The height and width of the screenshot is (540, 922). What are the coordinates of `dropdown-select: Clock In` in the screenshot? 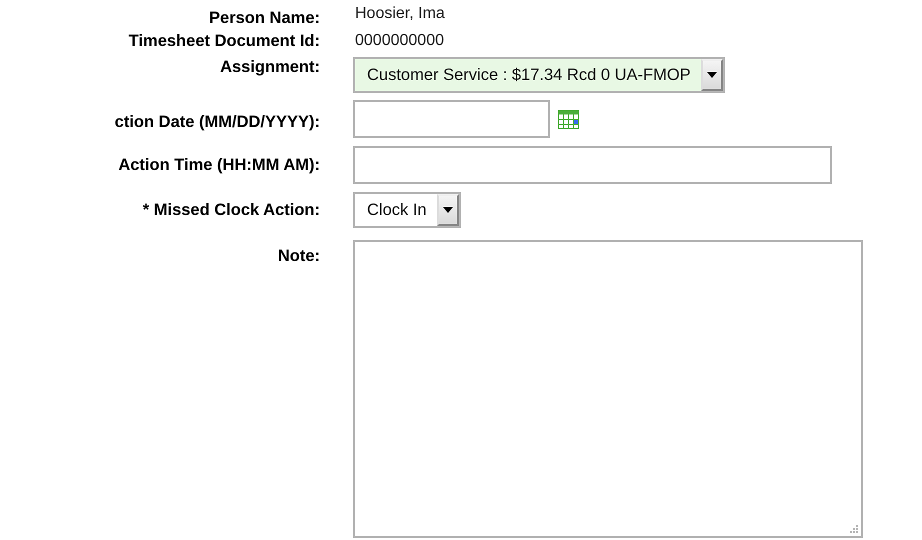 It's located at (407, 210).